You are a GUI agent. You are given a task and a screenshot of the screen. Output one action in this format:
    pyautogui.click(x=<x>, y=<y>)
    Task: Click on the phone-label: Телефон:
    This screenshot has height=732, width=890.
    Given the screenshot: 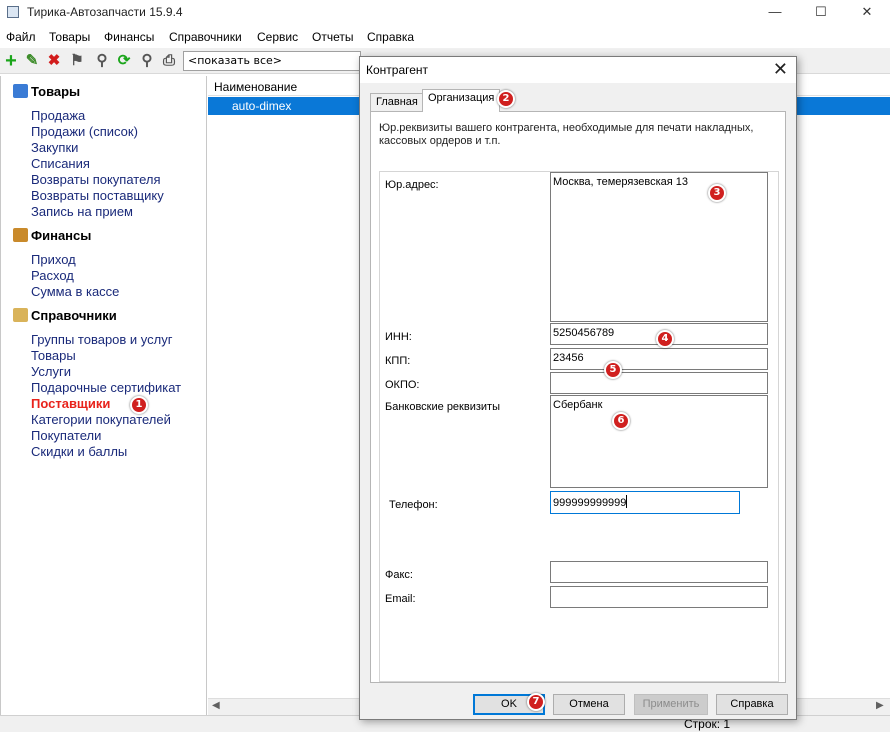 What is the action you would take?
    pyautogui.click(x=413, y=505)
    